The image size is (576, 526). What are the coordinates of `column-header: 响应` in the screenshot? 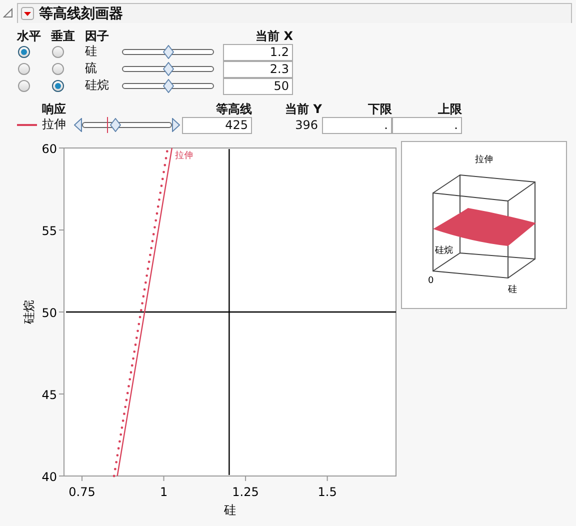 It's located at (54, 109).